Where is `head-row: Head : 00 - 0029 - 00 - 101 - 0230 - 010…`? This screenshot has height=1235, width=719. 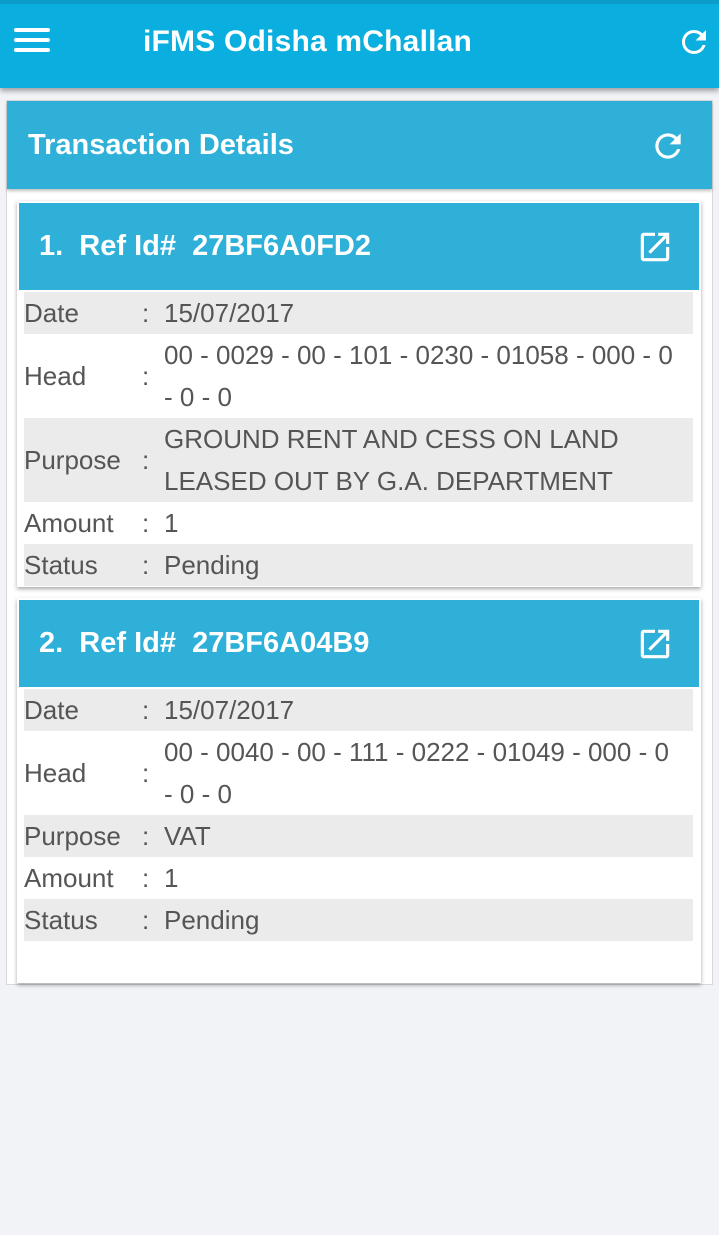 head-row: Head : 00 - 0029 - 00 - 101 - 0230 - 010… is located at coordinates (358, 376).